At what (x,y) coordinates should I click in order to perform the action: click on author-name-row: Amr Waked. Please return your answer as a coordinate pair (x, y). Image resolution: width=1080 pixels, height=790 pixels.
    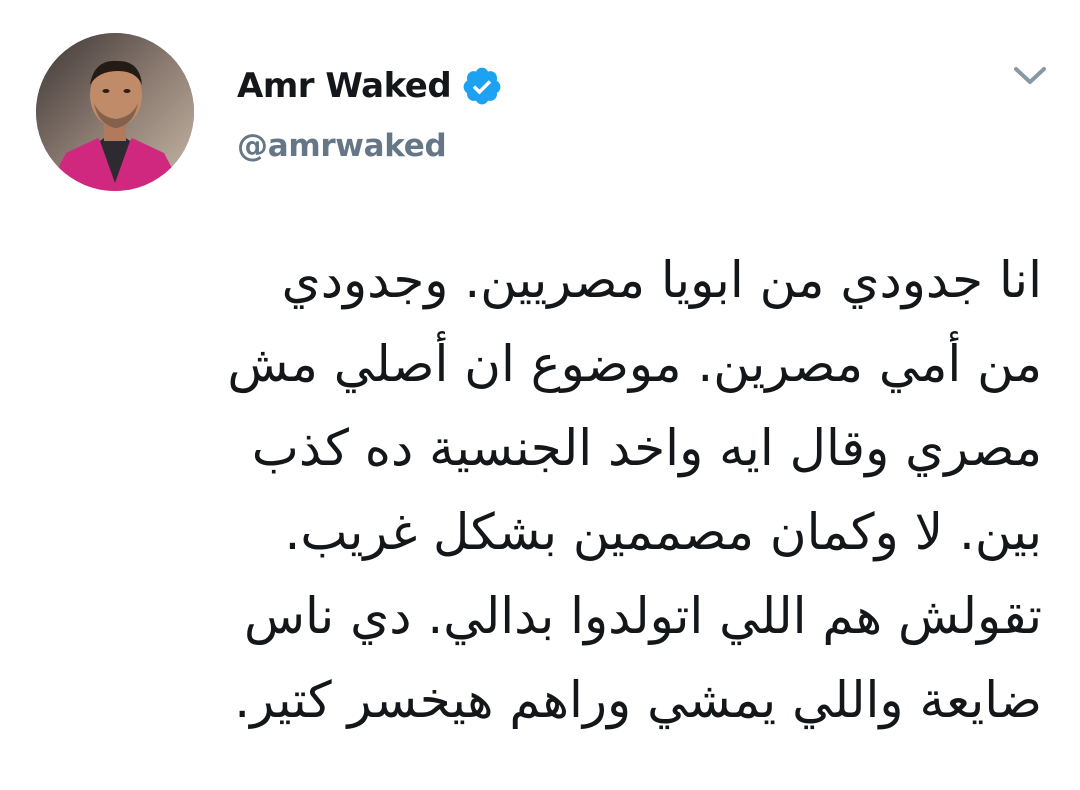
    Looking at the image, I should click on (370, 86).